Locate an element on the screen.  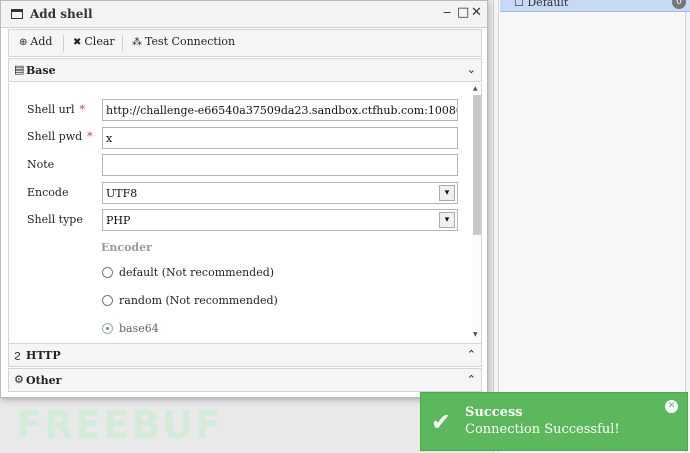
clear-button: ✖ Clear is located at coordinates (94, 41).